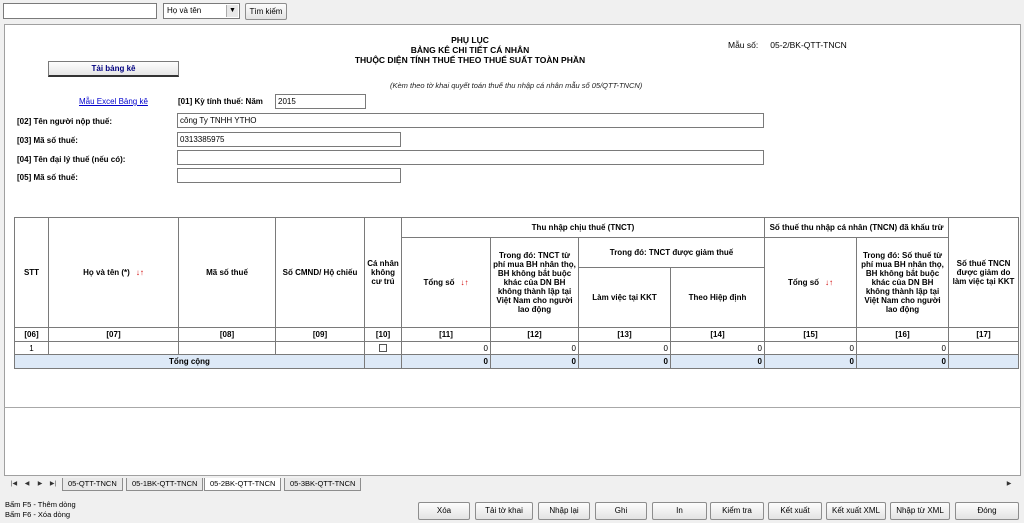  What do you see at coordinates (856, 511) in the screenshot?
I see `export-xml-button: Kết xuất XML` at bounding box center [856, 511].